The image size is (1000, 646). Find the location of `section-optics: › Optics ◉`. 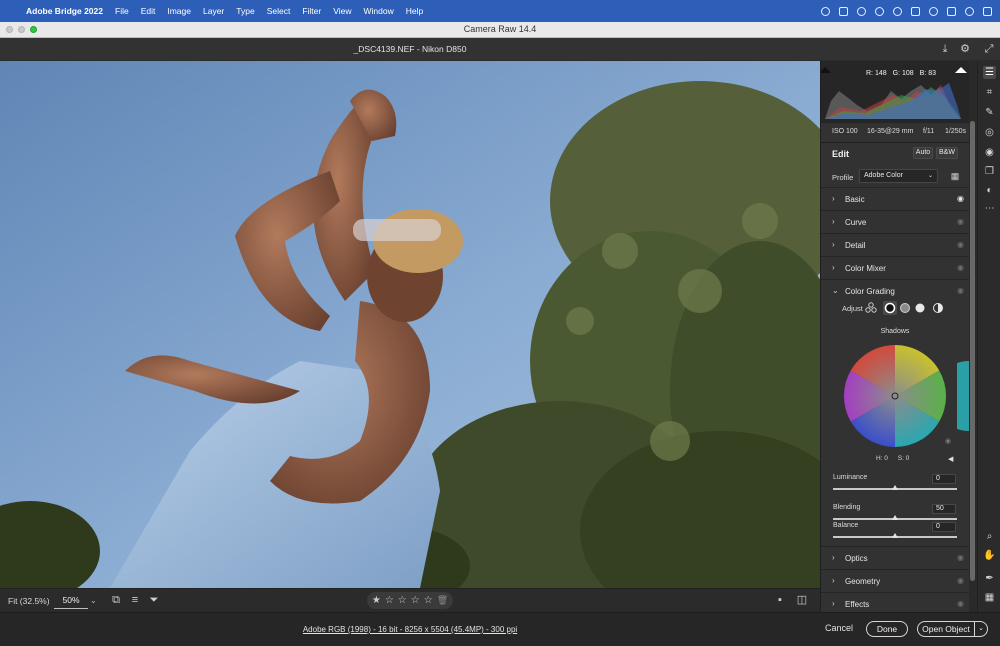

section-optics: › Optics ◉ is located at coordinates (895, 557).